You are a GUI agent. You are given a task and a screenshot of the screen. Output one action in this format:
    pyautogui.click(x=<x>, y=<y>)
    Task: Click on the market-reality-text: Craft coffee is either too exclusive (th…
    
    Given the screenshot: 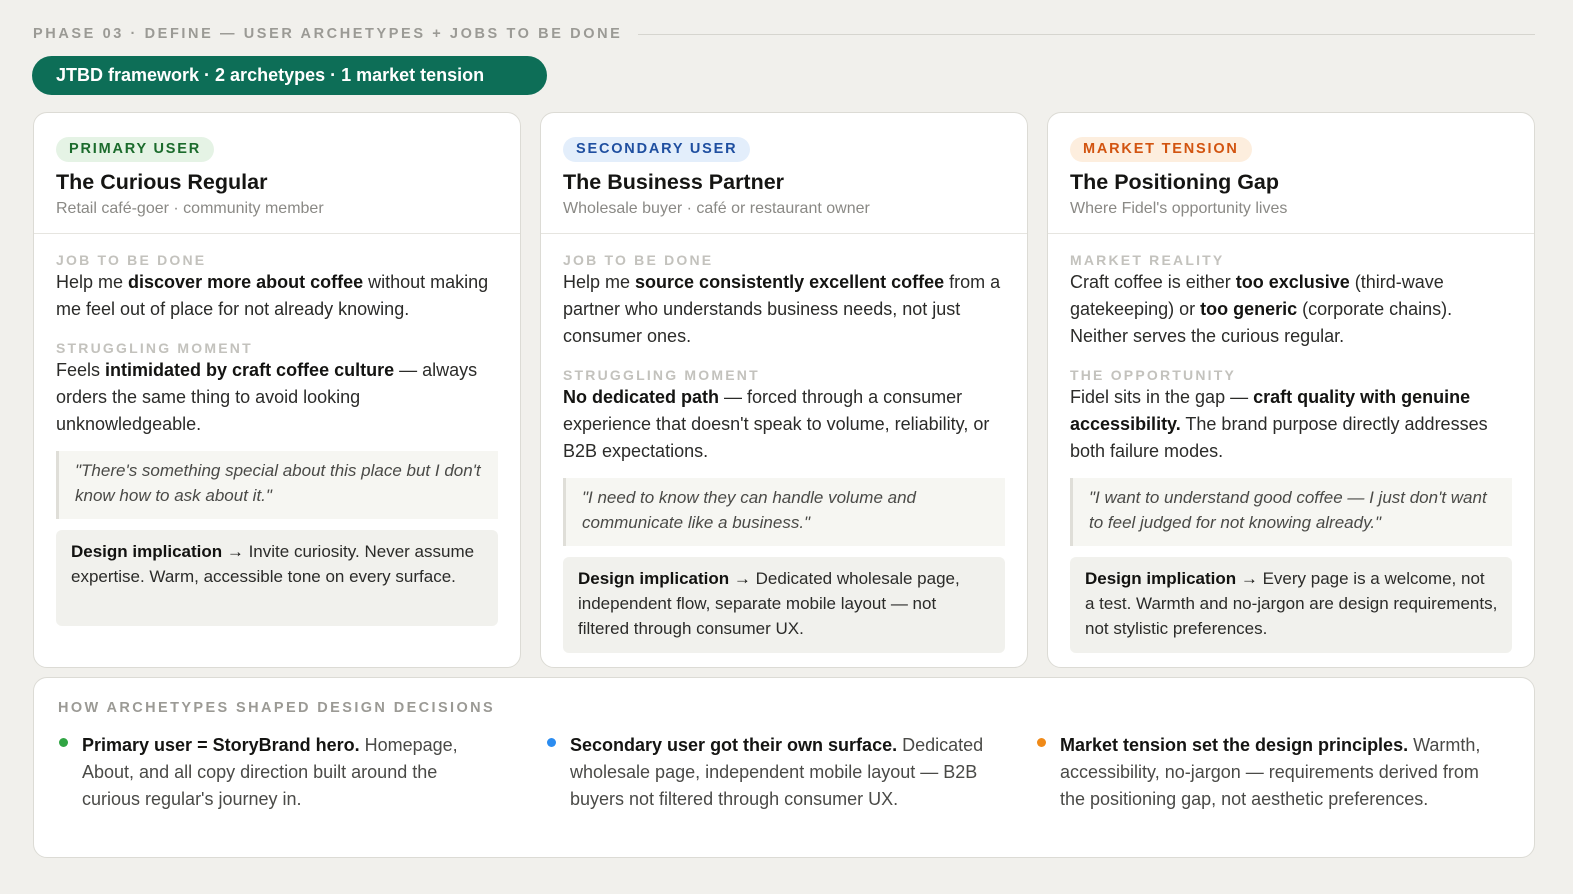 What is the action you would take?
    pyautogui.click(x=1261, y=309)
    